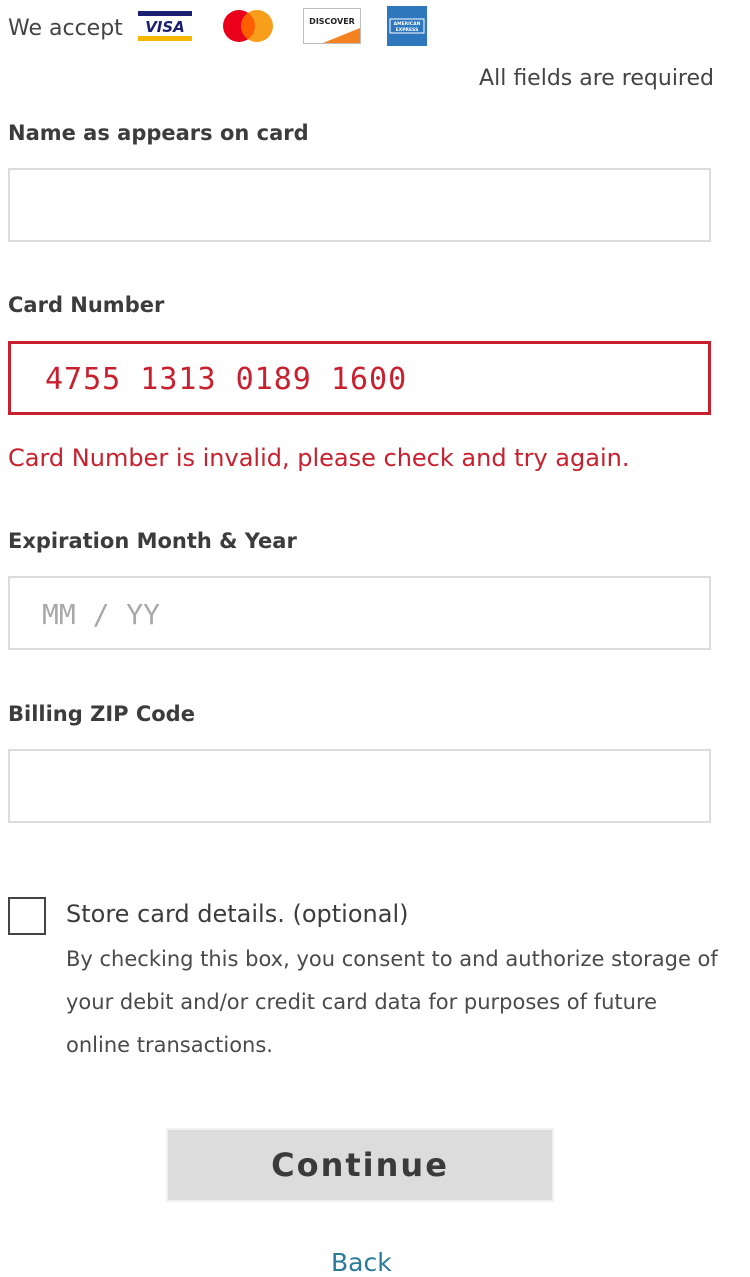  Describe the element at coordinates (101, 714) in the screenshot. I see `zip-label: Billing ZIP Code` at that location.